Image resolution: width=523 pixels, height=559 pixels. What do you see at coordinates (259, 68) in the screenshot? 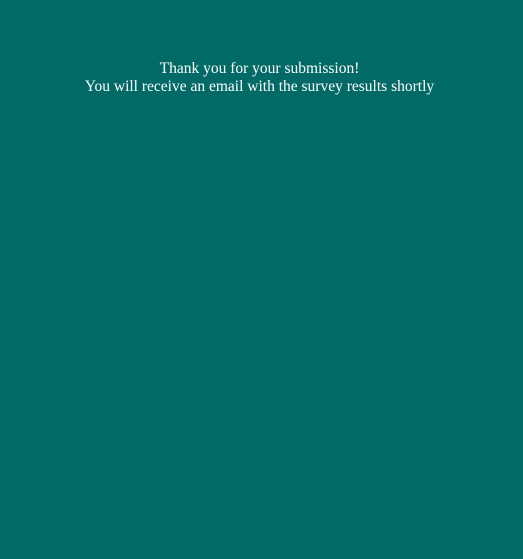
I see `thank-you-heading: Thank you for your submission!` at bounding box center [259, 68].